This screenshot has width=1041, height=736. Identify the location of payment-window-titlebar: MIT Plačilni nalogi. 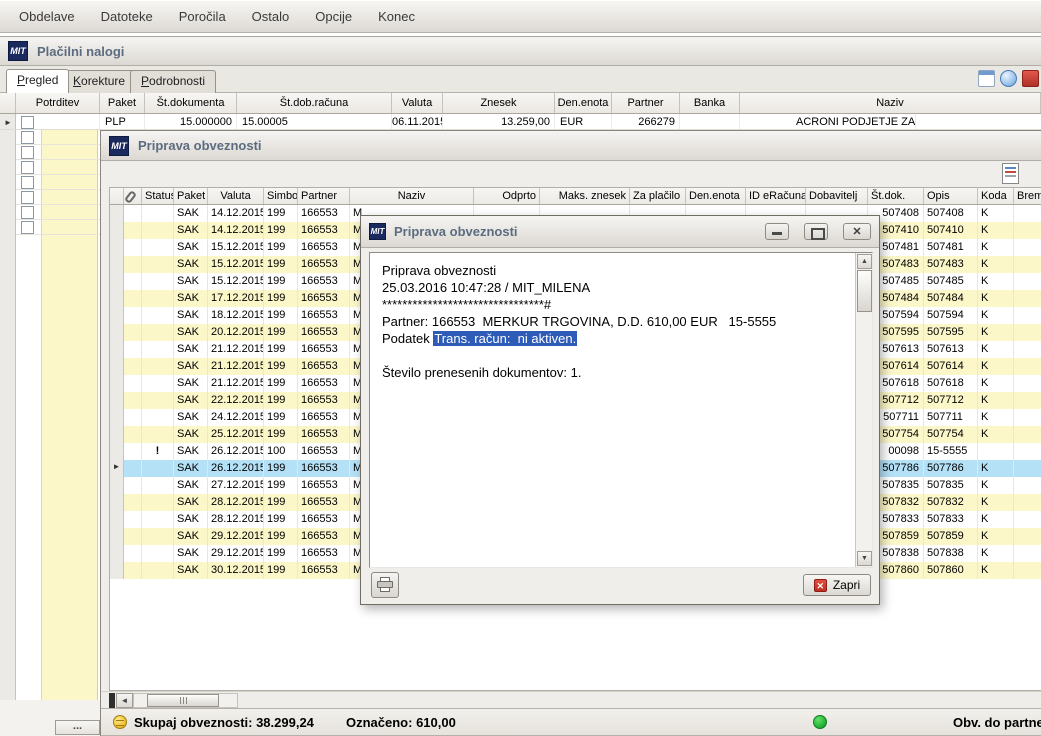
(520, 51).